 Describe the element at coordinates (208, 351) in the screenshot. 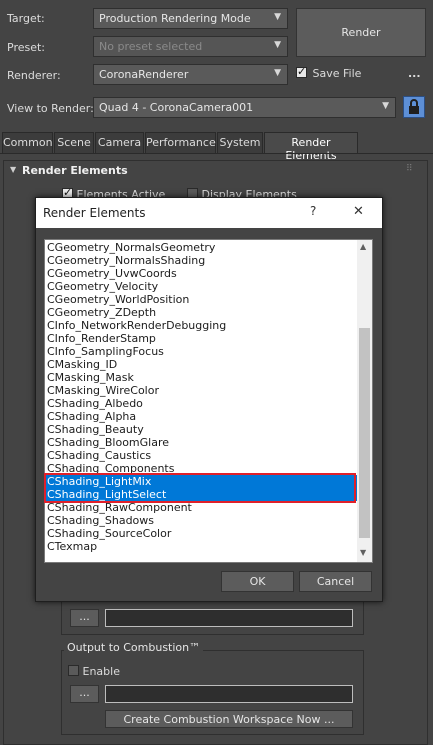

I see `list-item: CInfo_SamplingFocus` at that location.